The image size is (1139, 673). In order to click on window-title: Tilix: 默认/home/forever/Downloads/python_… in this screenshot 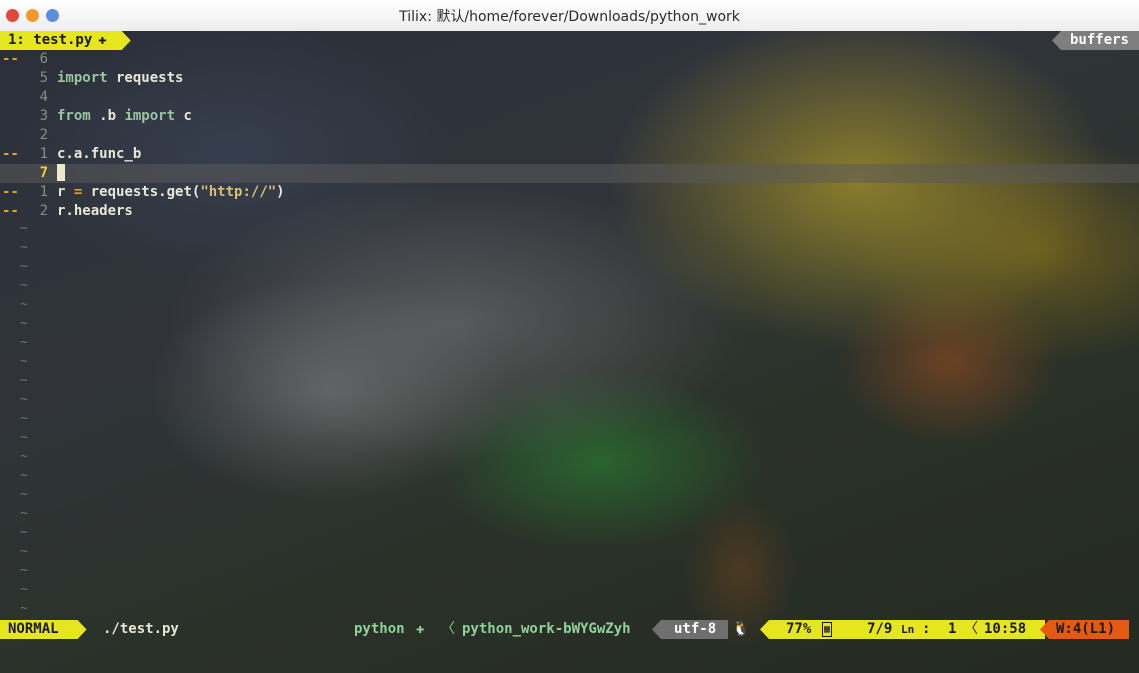, I will do `click(569, 17)`.